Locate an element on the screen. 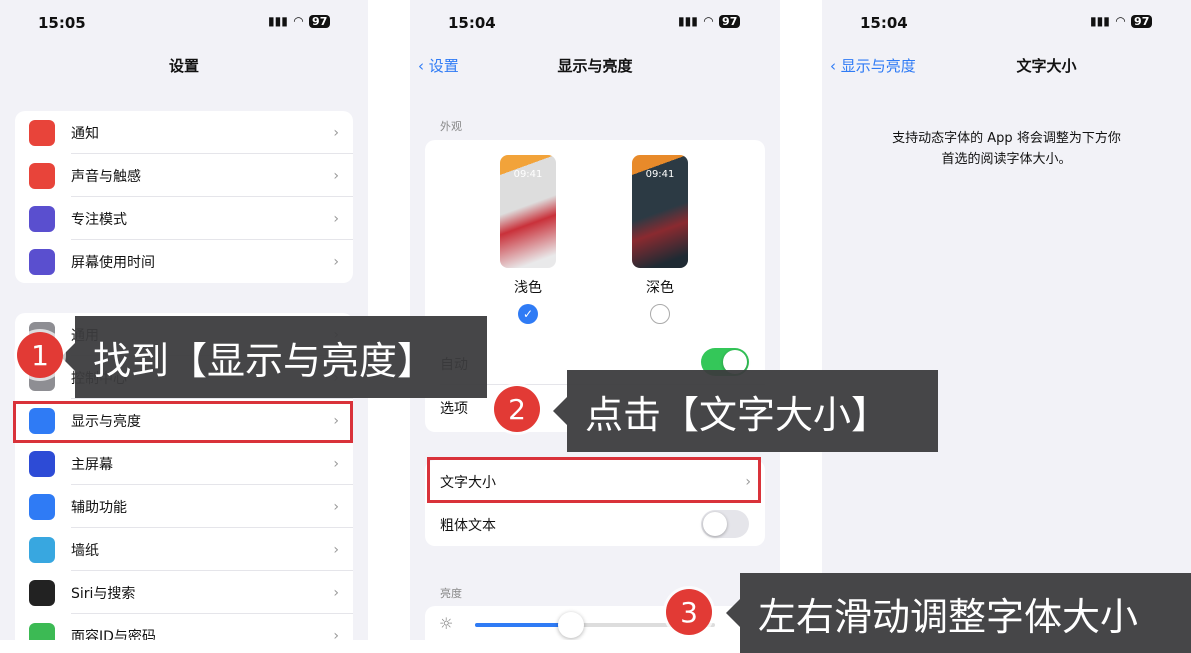  grid-icon is located at coordinates (42, 463).